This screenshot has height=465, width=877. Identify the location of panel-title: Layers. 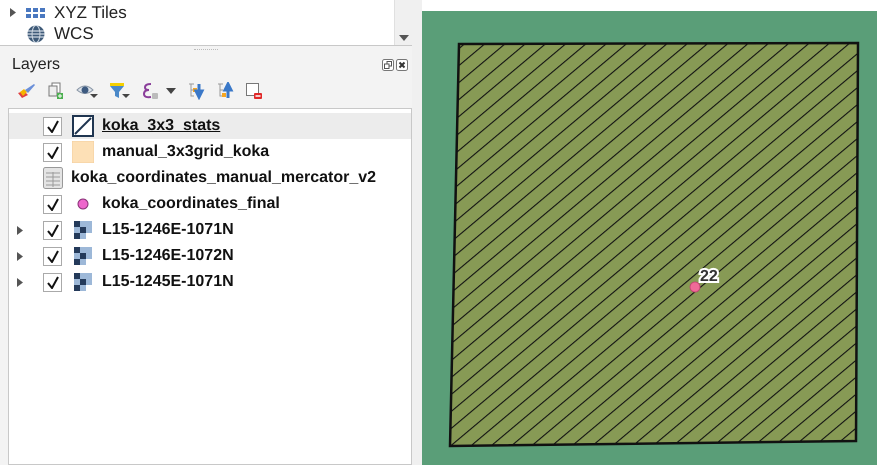
(36, 65).